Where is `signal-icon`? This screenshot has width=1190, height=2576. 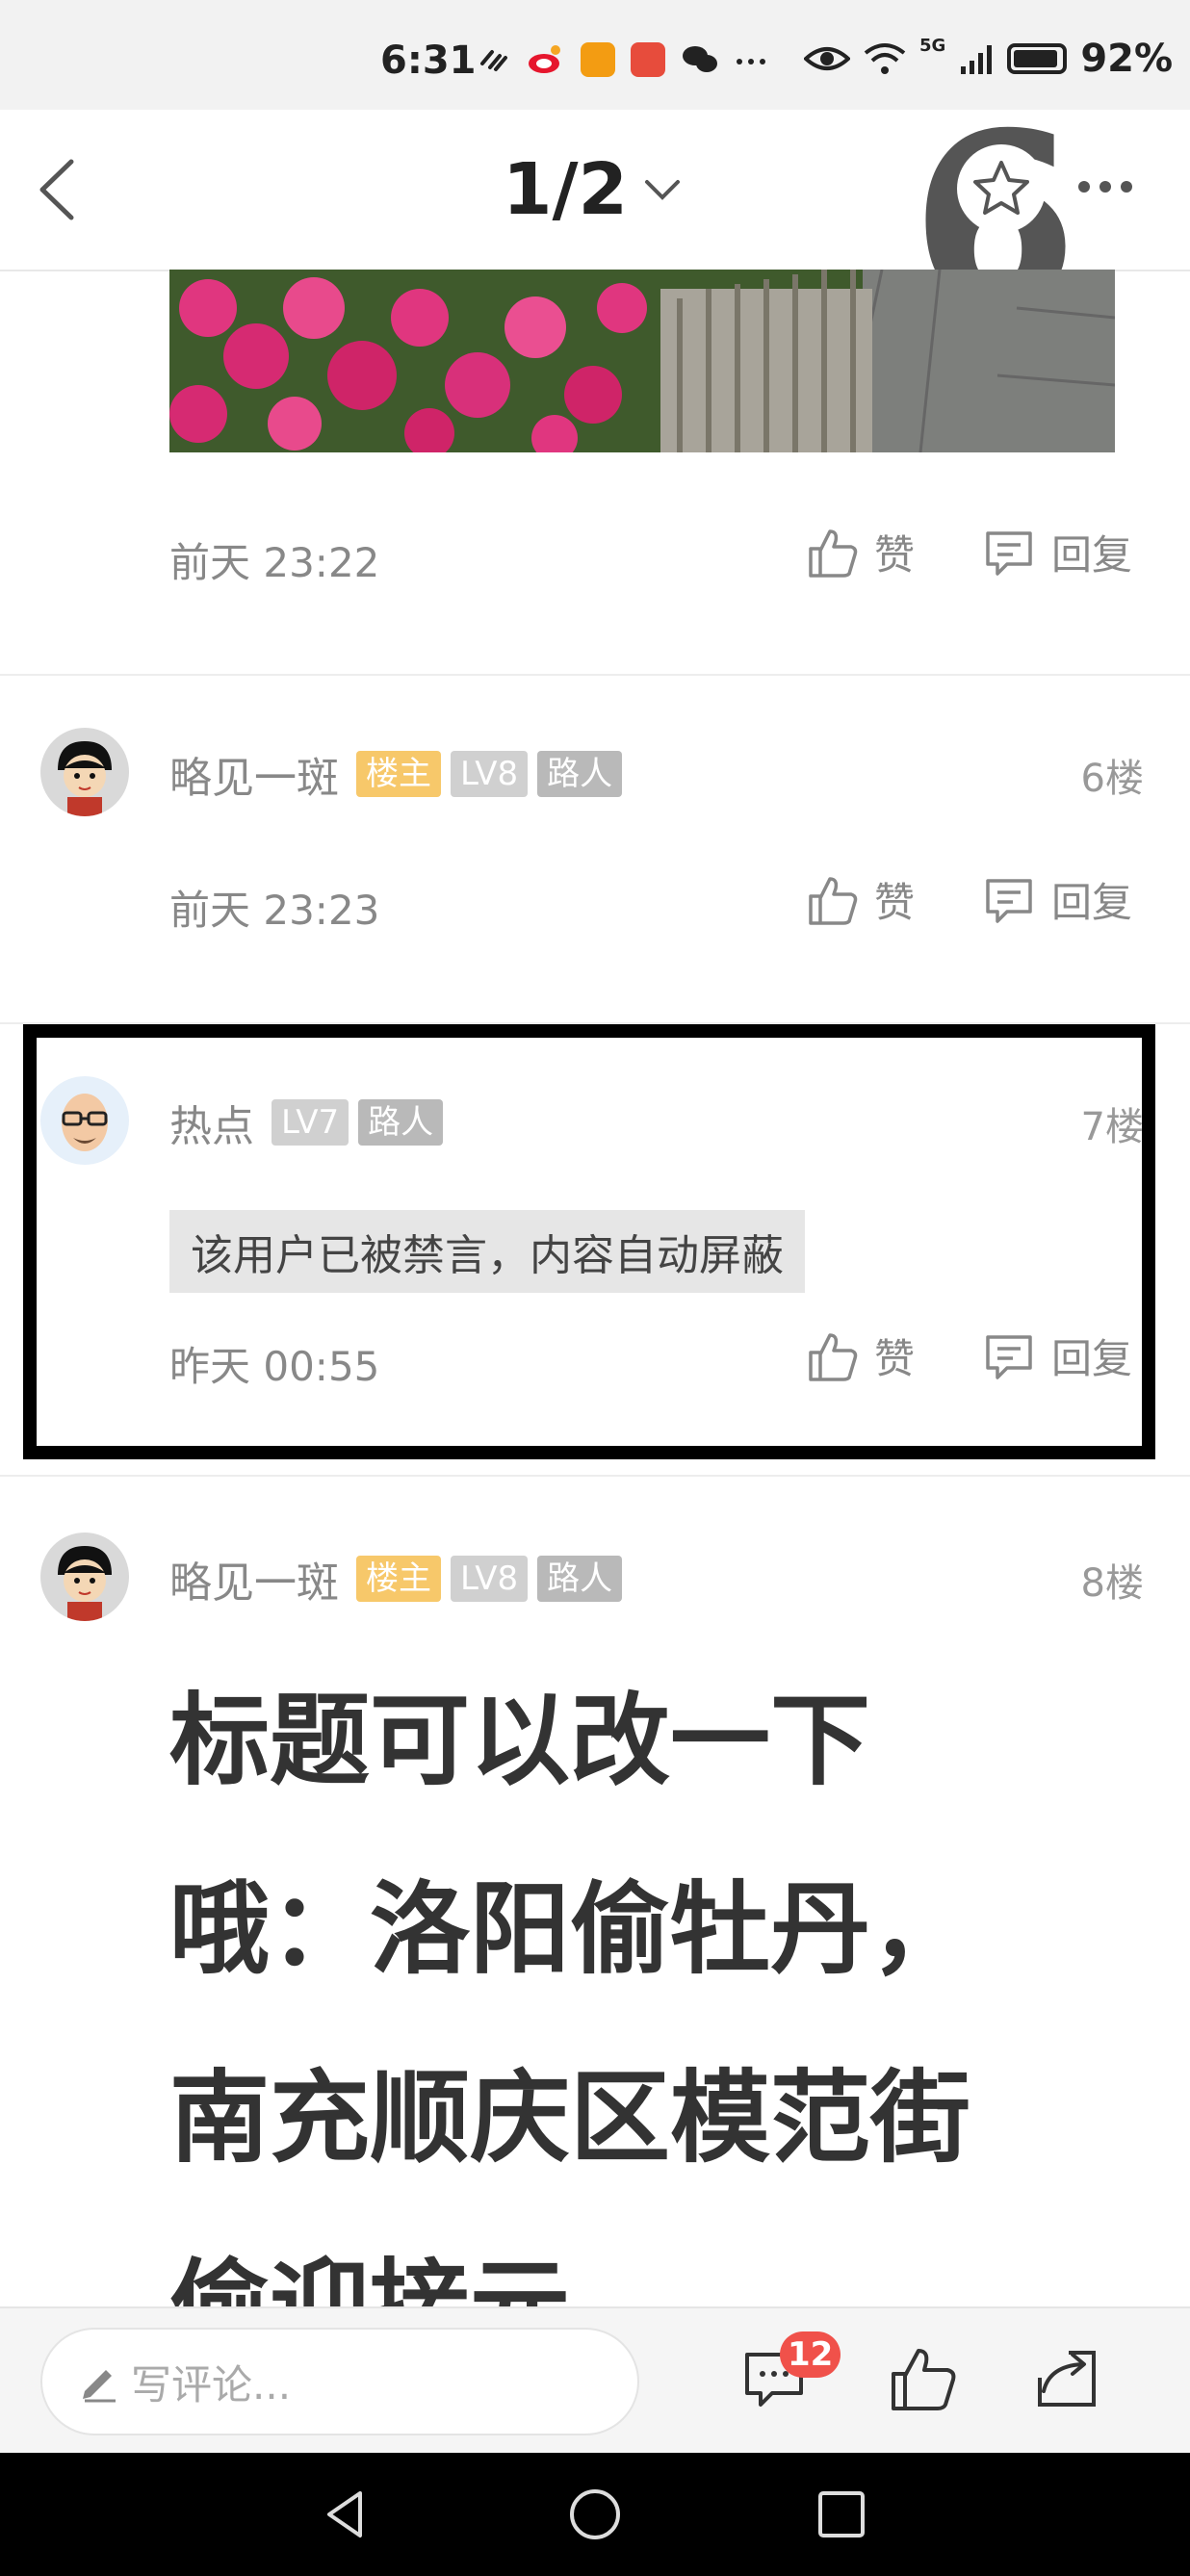 signal-icon is located at coordinates (977, 60).